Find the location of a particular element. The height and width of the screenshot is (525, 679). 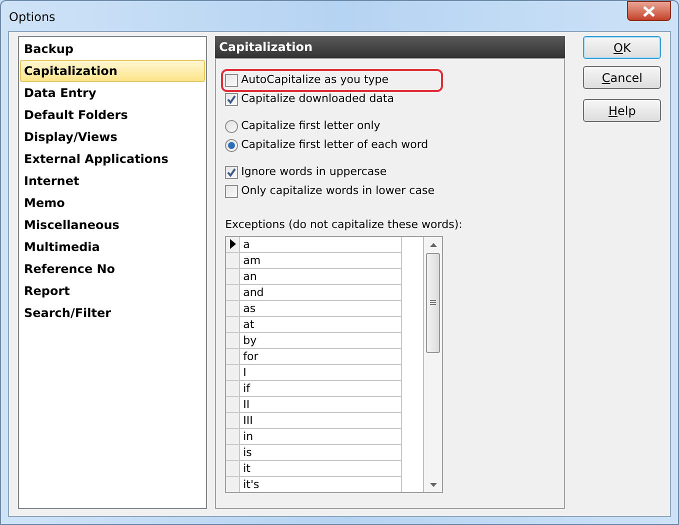

word-cell: by is located at coordinates (321, 340).